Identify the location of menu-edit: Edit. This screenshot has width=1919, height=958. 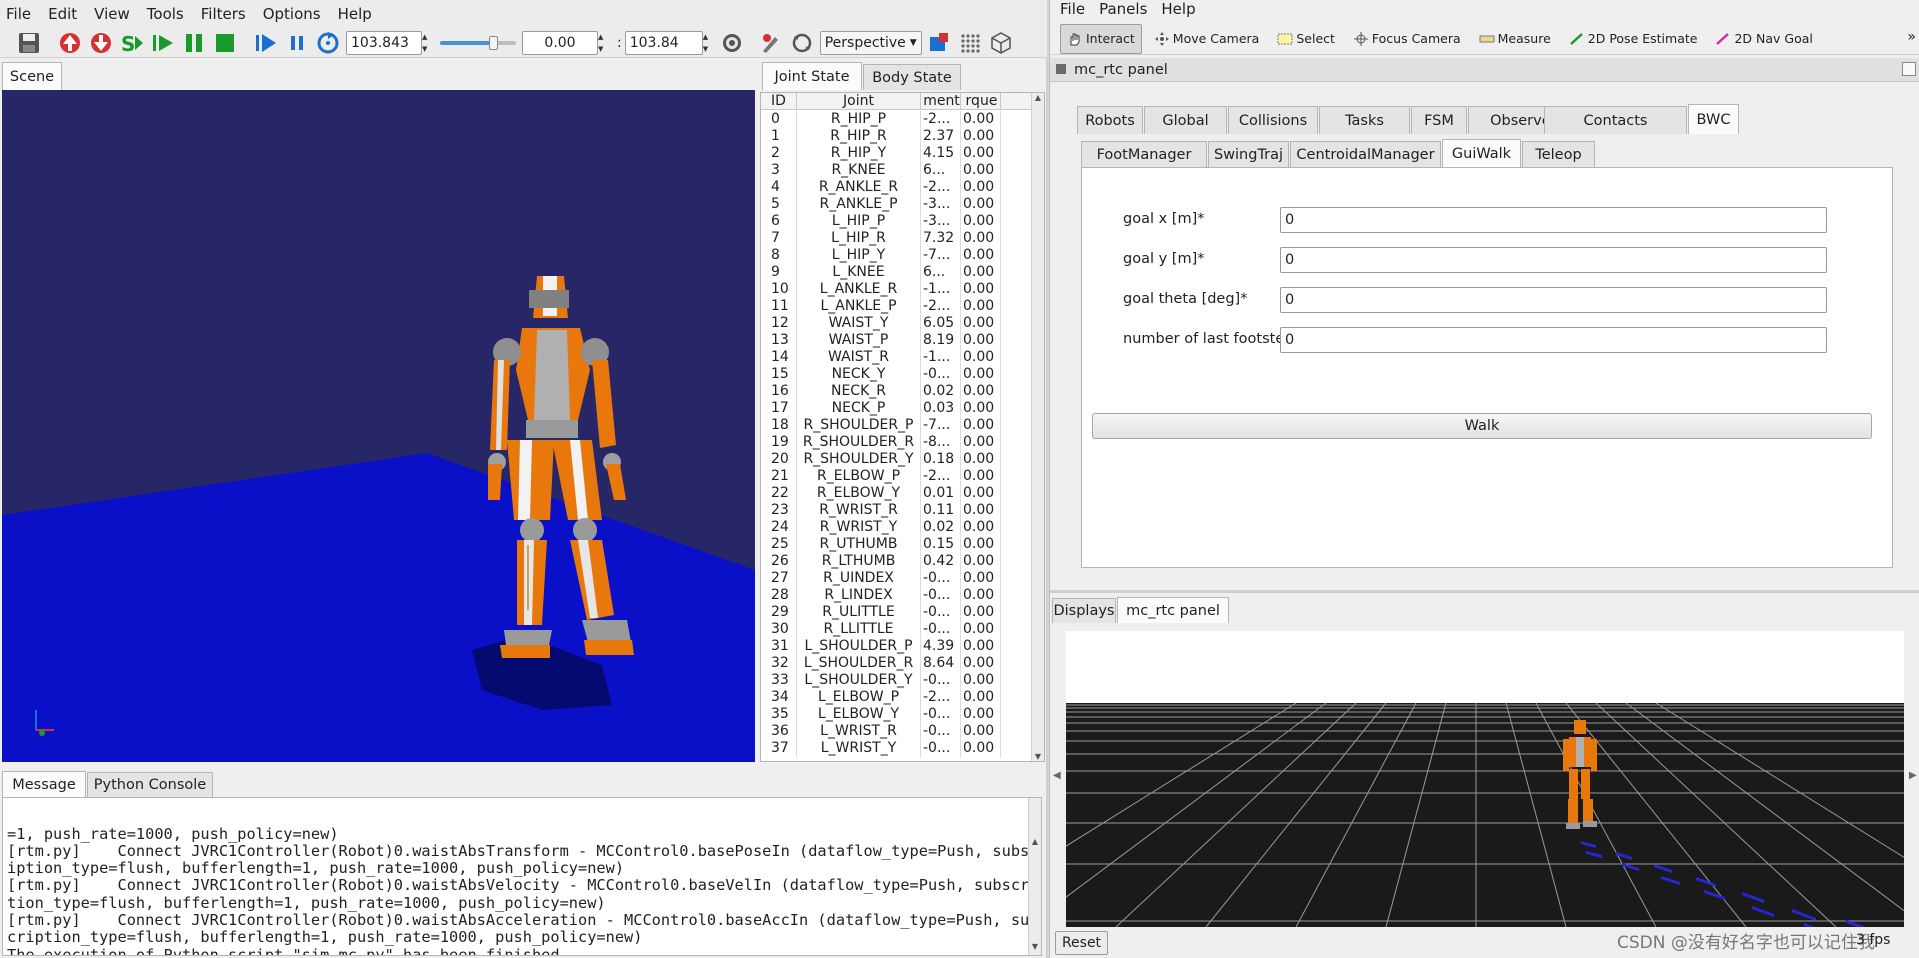
(62, 14).